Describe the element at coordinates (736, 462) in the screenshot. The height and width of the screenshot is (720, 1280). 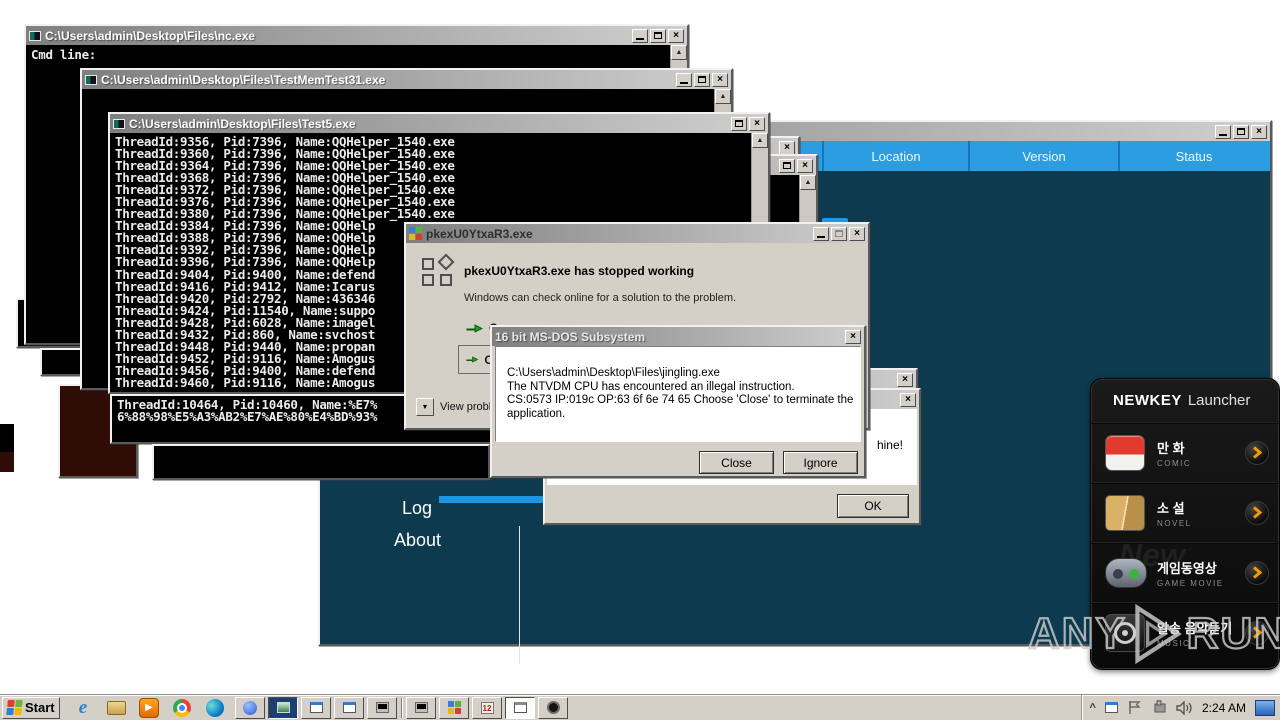
I see `close-button: Close` at that location.